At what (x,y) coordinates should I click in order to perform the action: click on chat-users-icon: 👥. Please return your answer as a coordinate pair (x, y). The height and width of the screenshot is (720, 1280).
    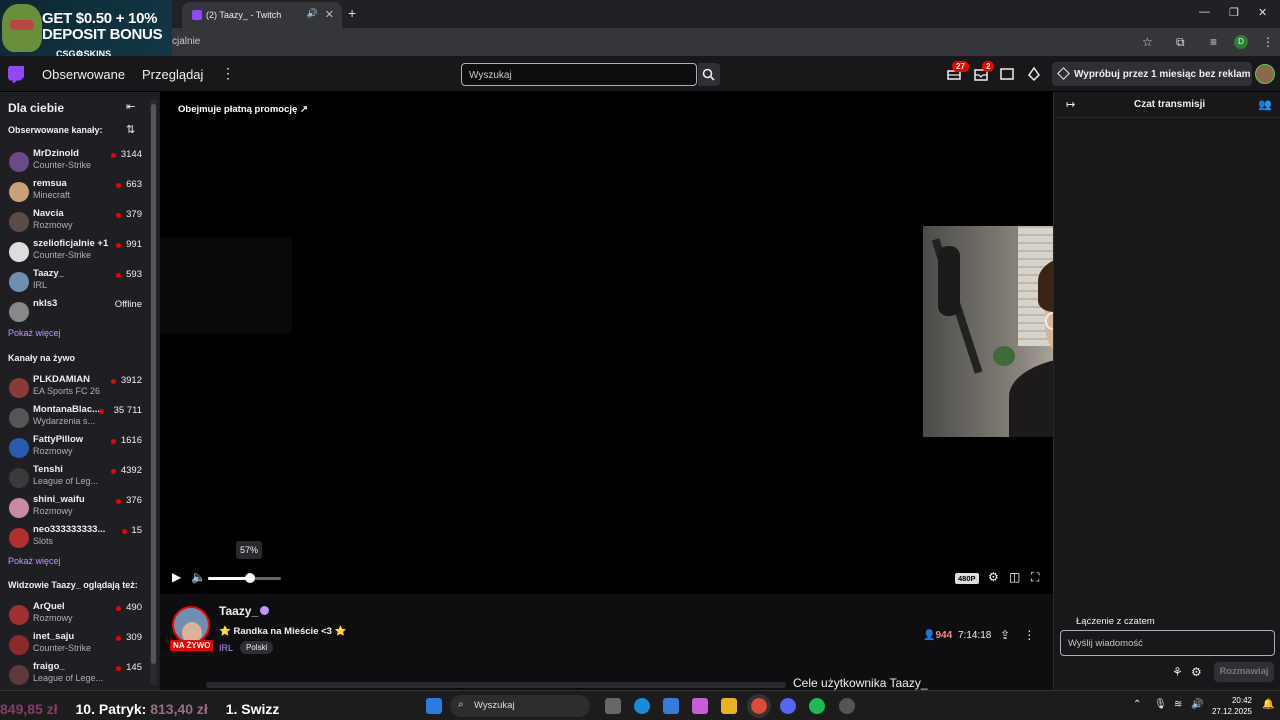
    Looking at the image, I should click on (1265, 104).